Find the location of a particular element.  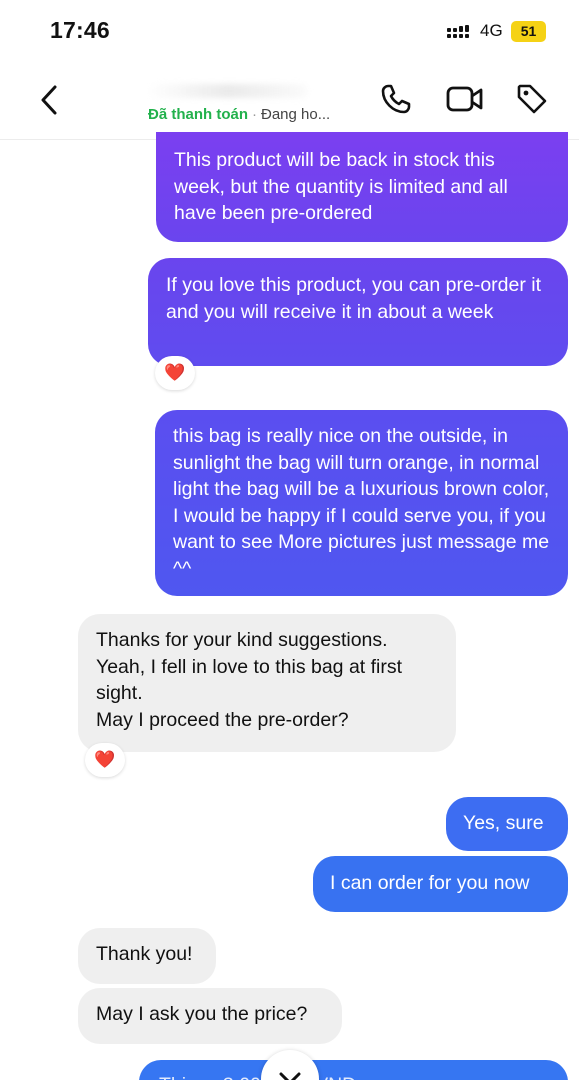

status-time: 17:46 is located at coordinates (80, 30).